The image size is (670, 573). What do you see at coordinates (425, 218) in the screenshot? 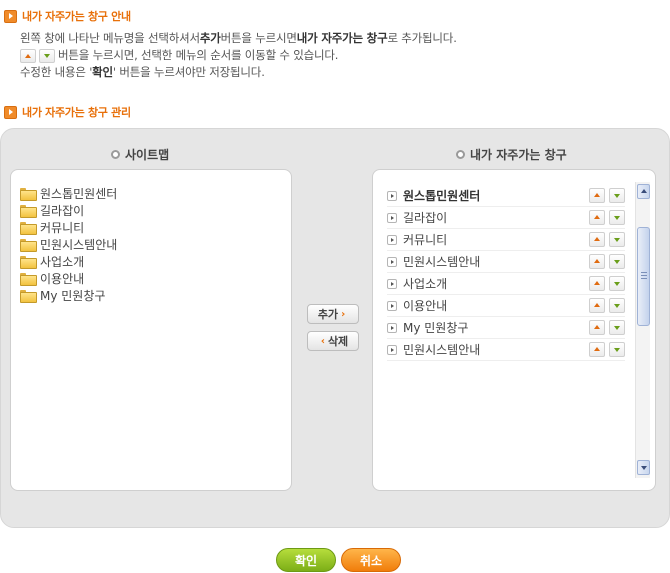
I see `favorite-item-label: 길라잡이` at bounding box center [425, 218].